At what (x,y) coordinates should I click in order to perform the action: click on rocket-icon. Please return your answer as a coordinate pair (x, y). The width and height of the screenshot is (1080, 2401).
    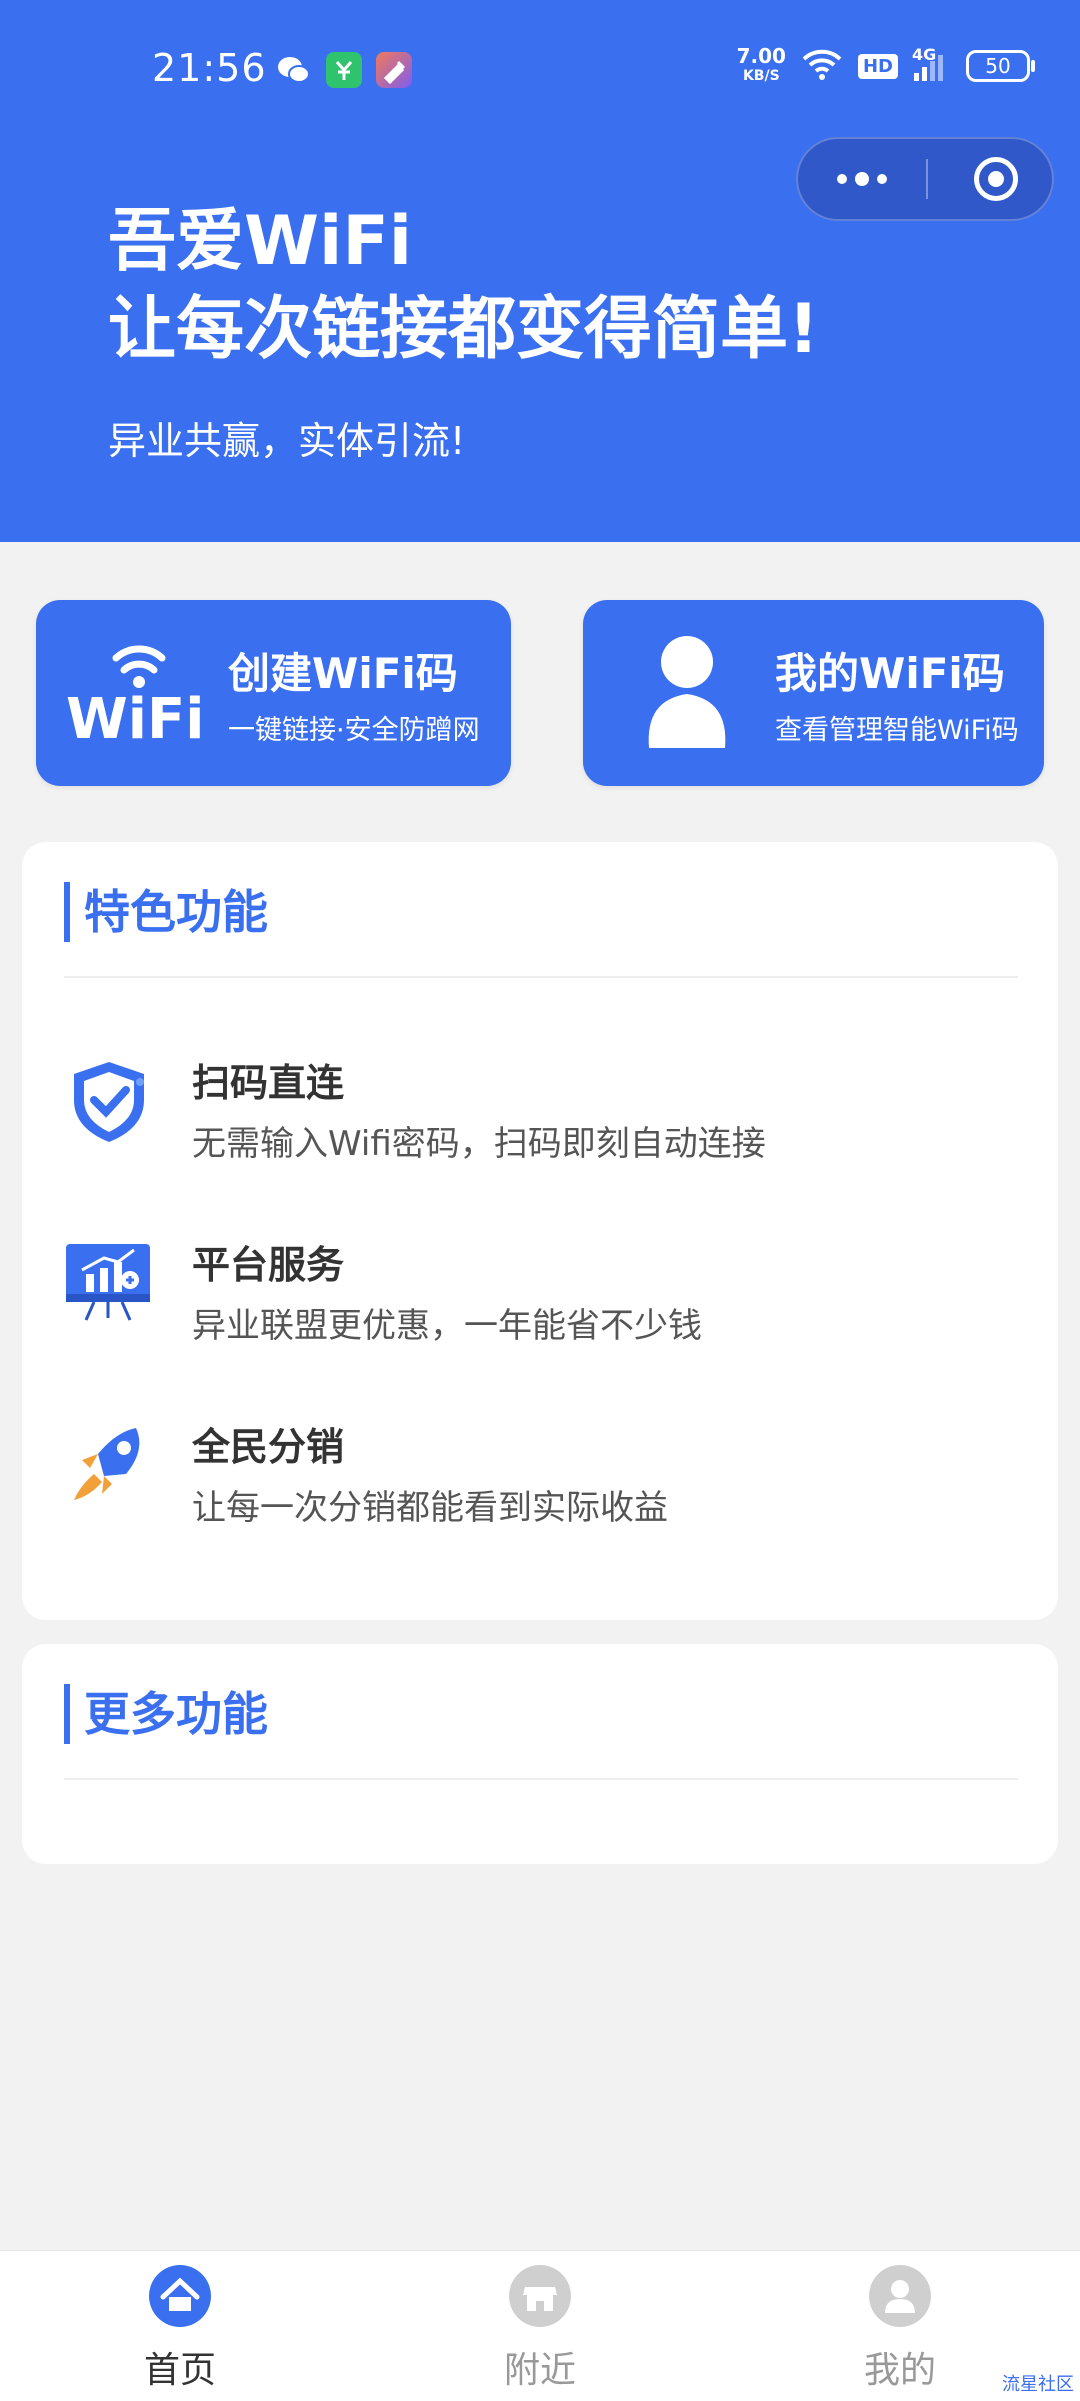
    Looking at the image, I should click on (107, 1464).